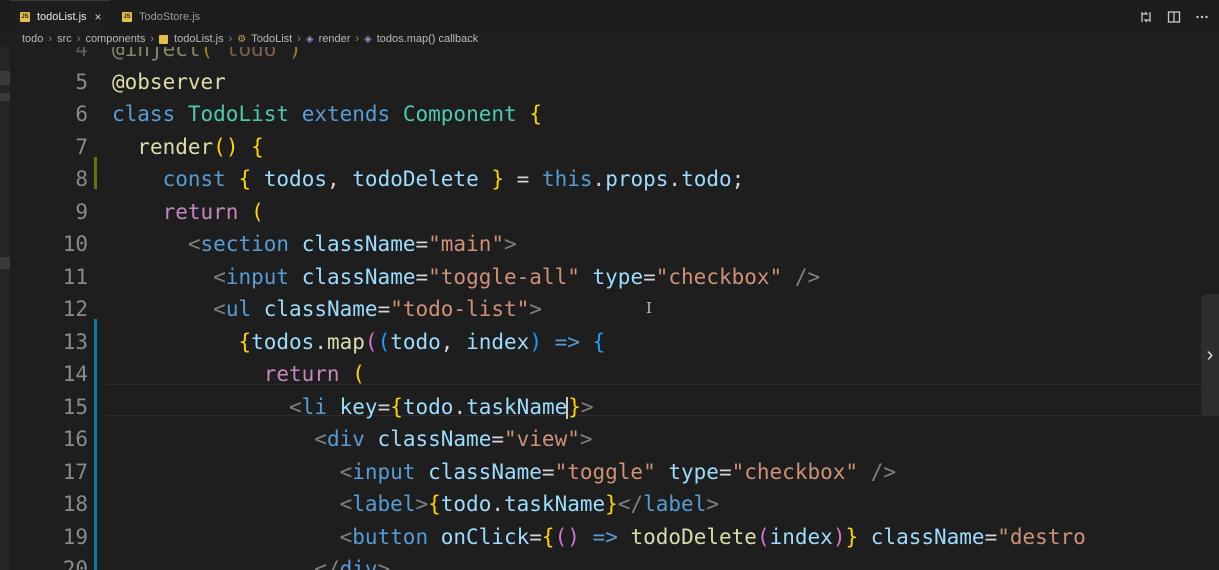  Describe the element at coordinates (200, 146) in the screenshot. I see `code-text: render() {` at that location.